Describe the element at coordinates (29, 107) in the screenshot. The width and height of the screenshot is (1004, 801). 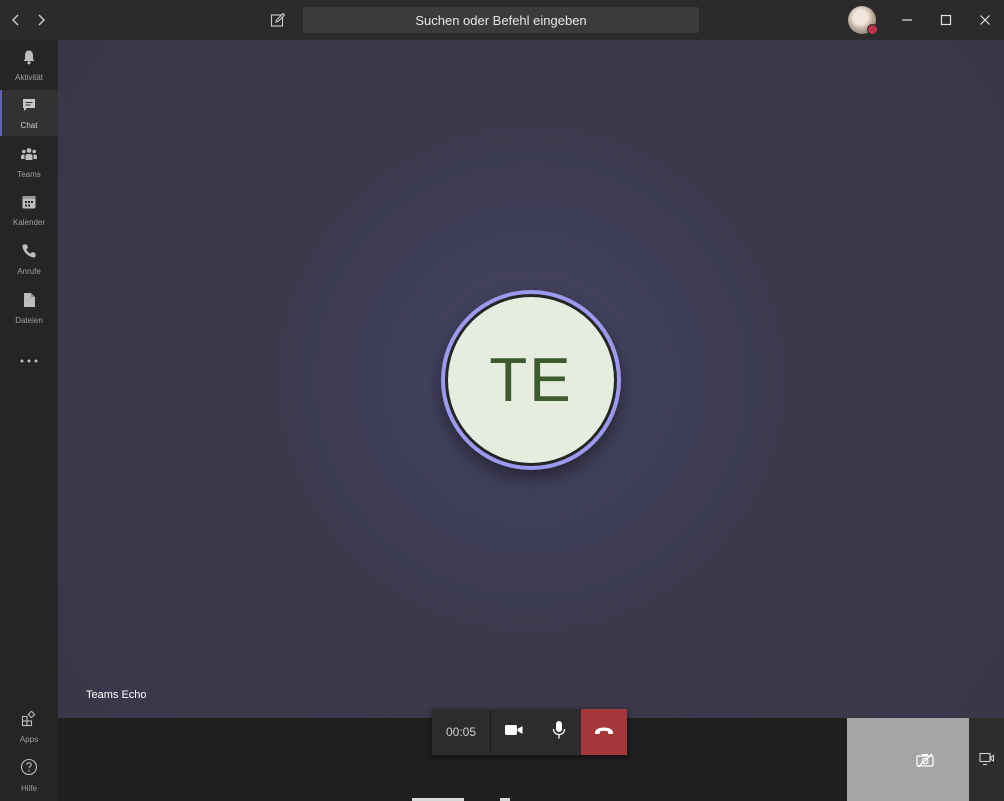
I see `chat-icon` at that location.